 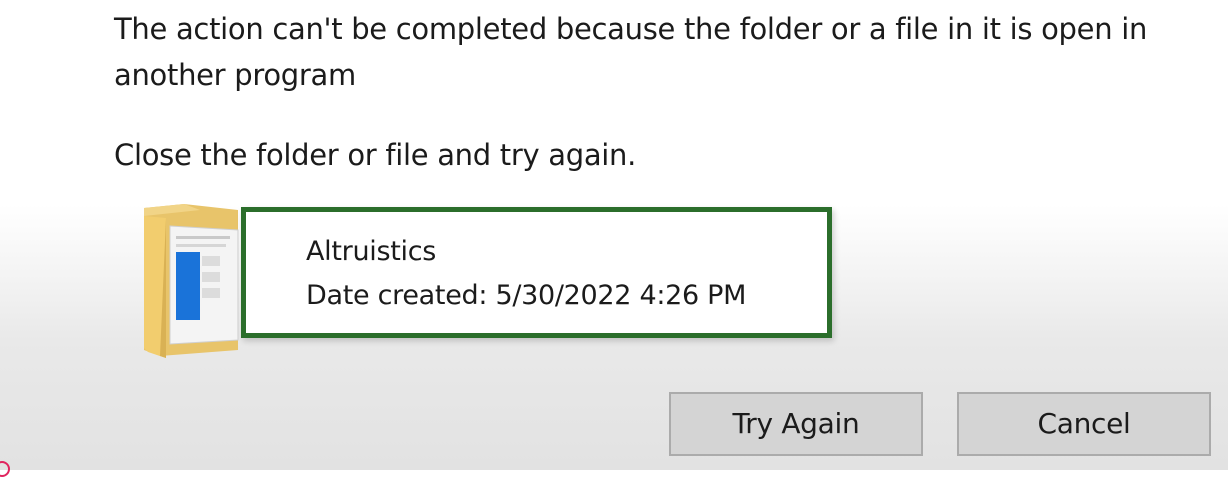 What do you see at coordinates (192, 280) in the screenshot?
I see `folder-icon` at bounding box center [192, 280].